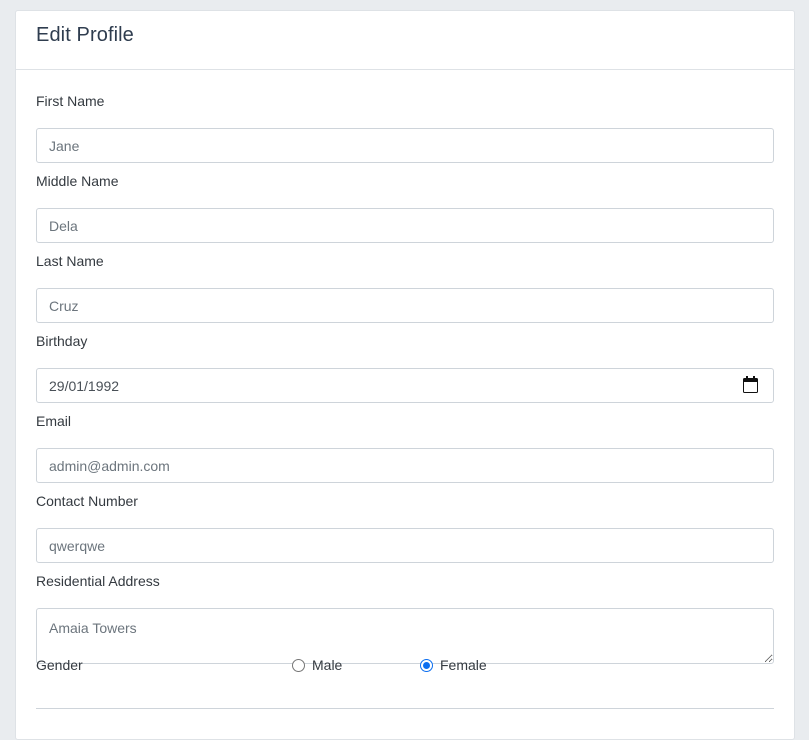 The height and width of the screenshot is (740, 809). I want to click on birthday-label: Birthday, so click(62, 341).